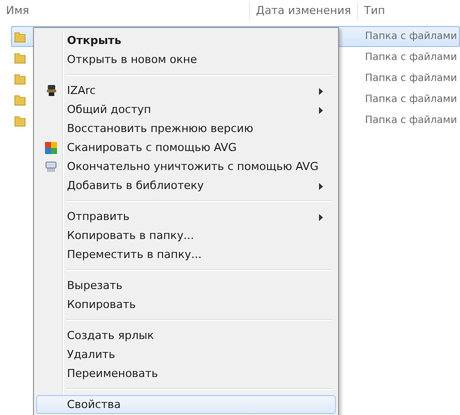 The image size is (460, 415). What do you see at coordinates (132, 59) in the screenshot?
I see `menu-item-label: Открыть в новом окне` at bounding box center [132, 59].